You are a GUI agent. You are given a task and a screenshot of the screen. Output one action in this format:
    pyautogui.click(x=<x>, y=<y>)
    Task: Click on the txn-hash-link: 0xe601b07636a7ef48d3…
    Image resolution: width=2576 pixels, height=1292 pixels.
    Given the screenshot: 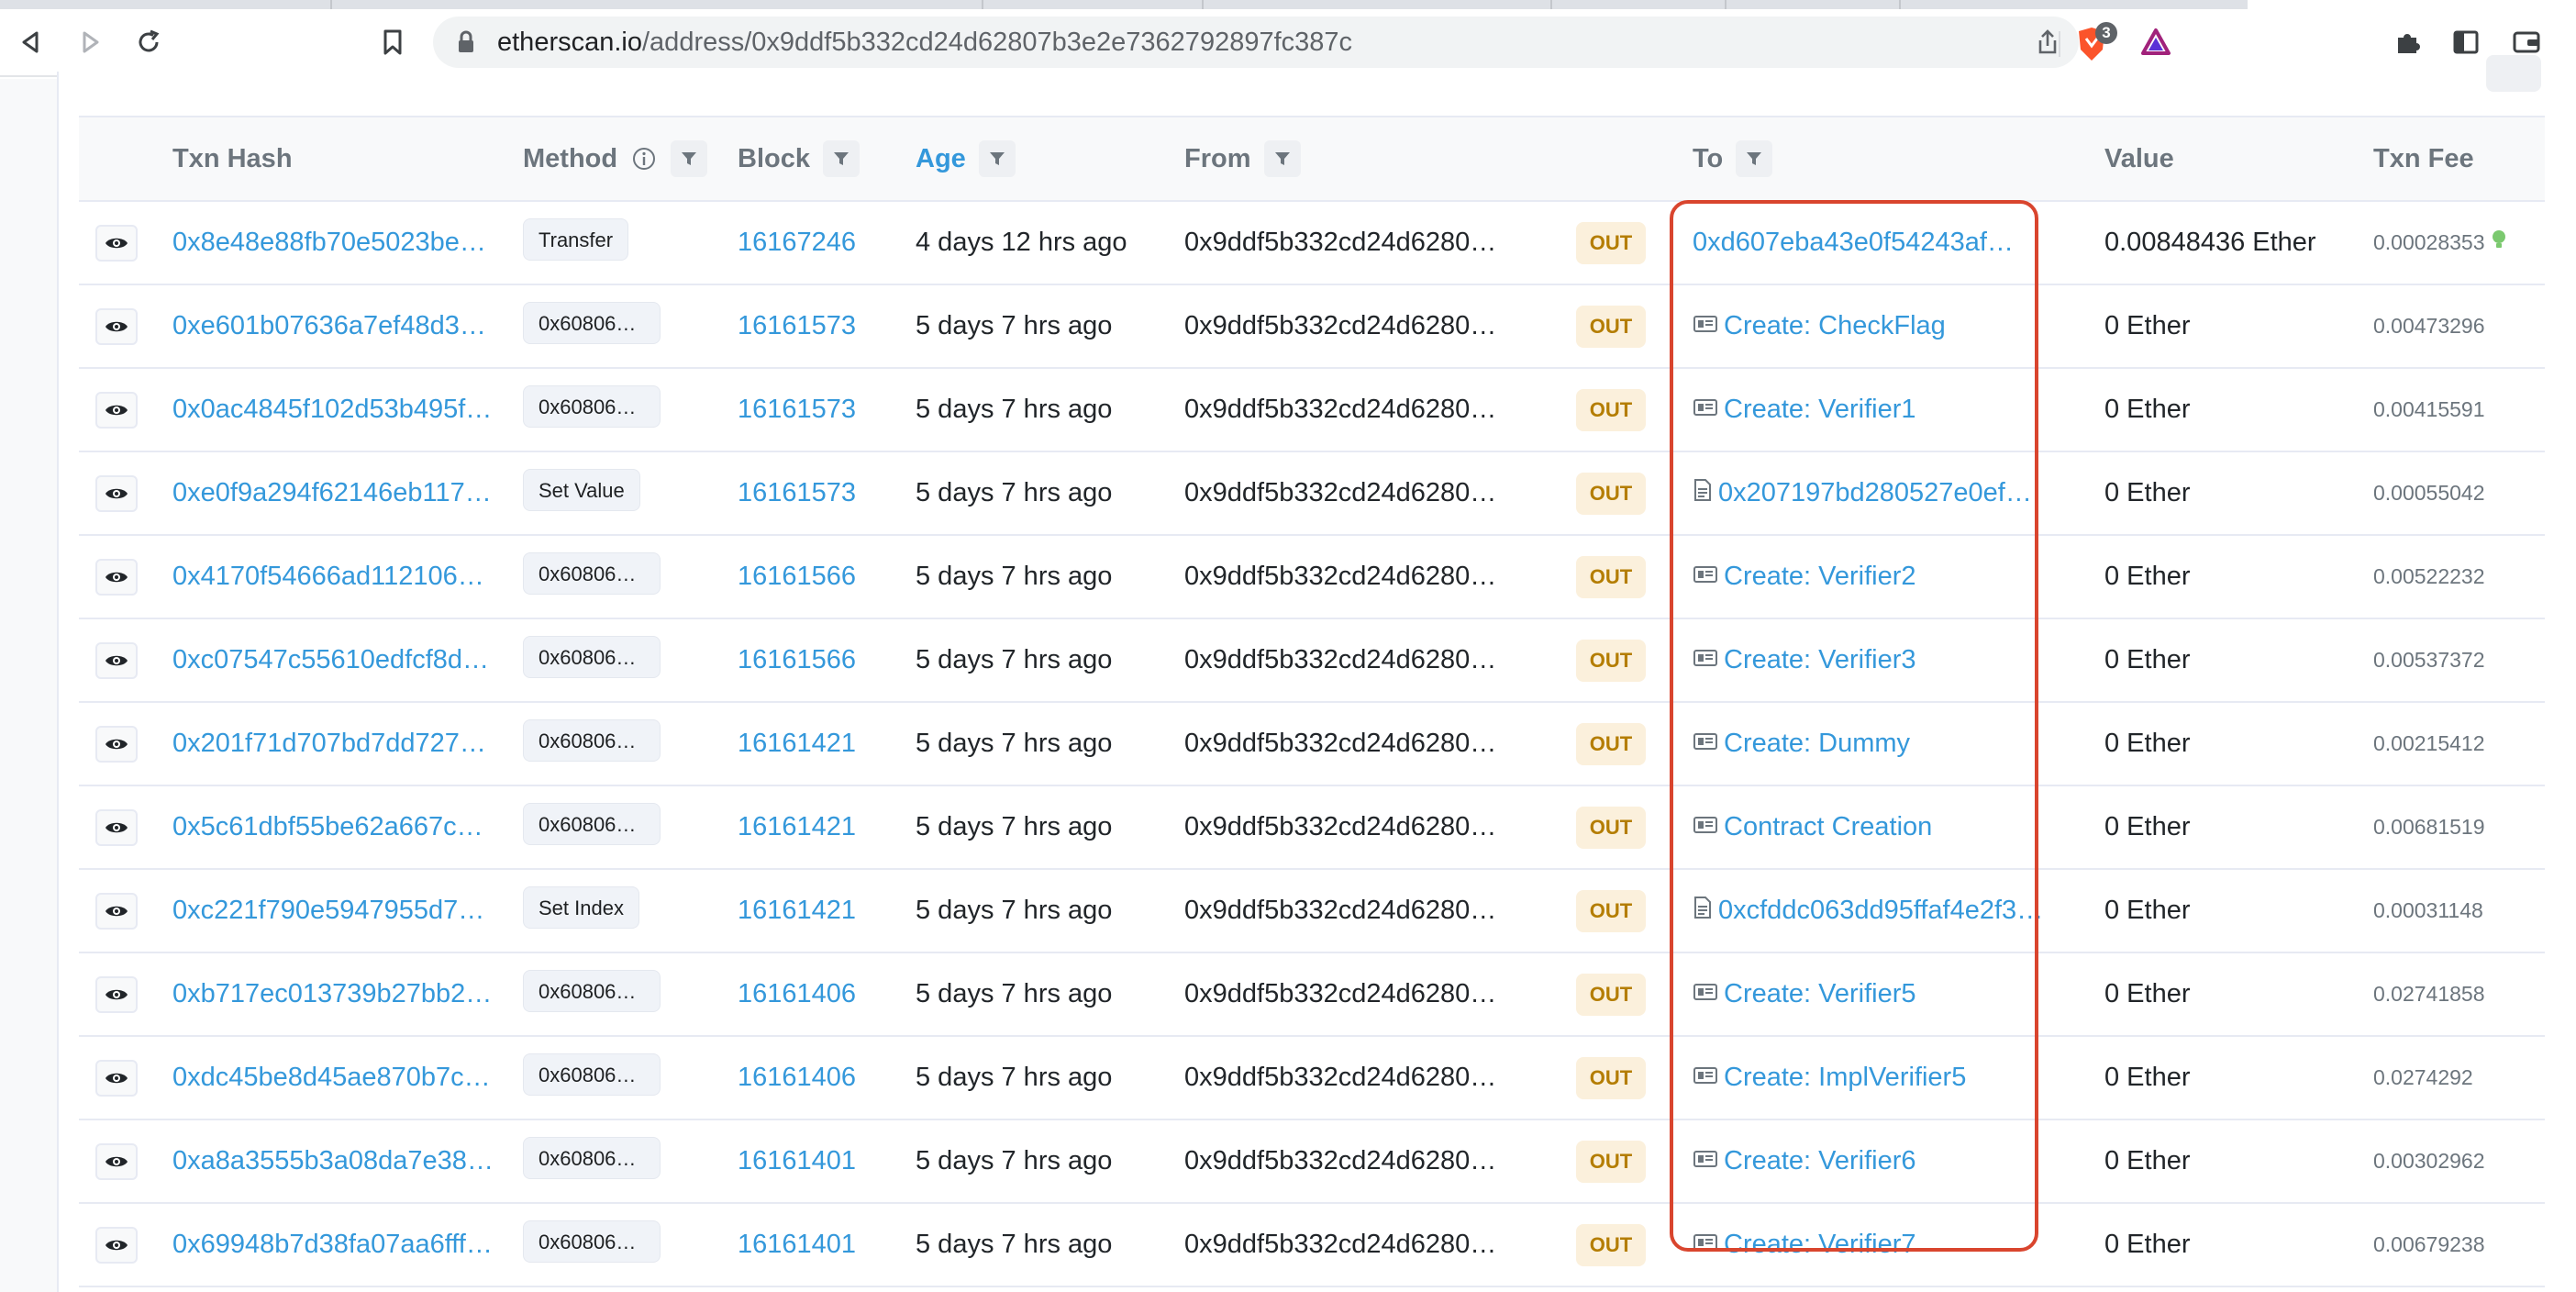 What is the action you would take?
    pyautogui.click(x=347, y=326)
    